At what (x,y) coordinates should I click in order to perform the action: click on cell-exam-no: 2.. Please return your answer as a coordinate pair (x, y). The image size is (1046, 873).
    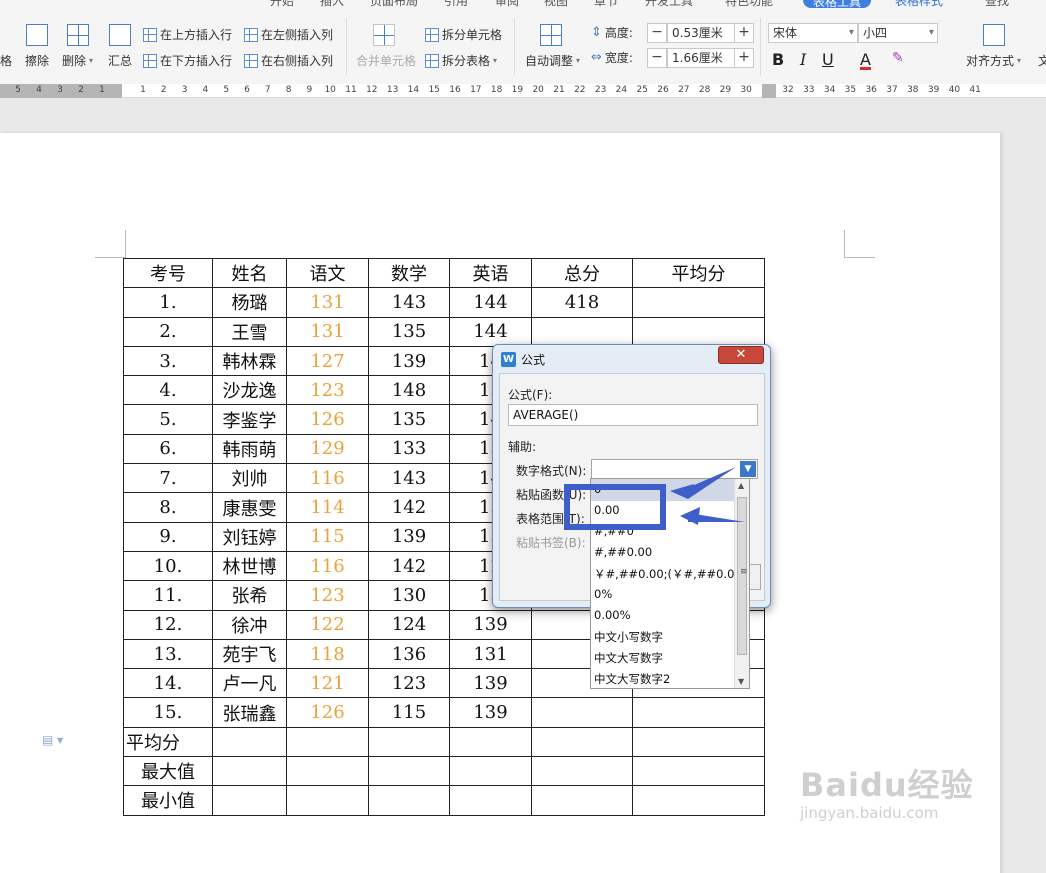
    Looking at the image, I should click on (168, 331).